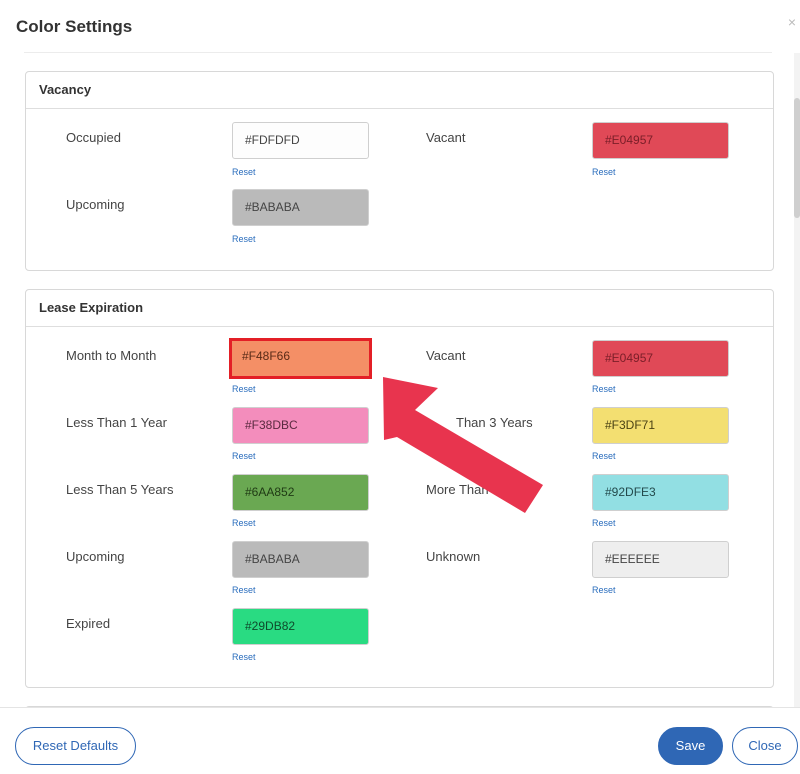 The image size is (800, 774). What do you see at coordinates (300, 207) in the screenshot?
I see `upcoming-color-swatch: #BABABA` at bounding box center [300, 207].